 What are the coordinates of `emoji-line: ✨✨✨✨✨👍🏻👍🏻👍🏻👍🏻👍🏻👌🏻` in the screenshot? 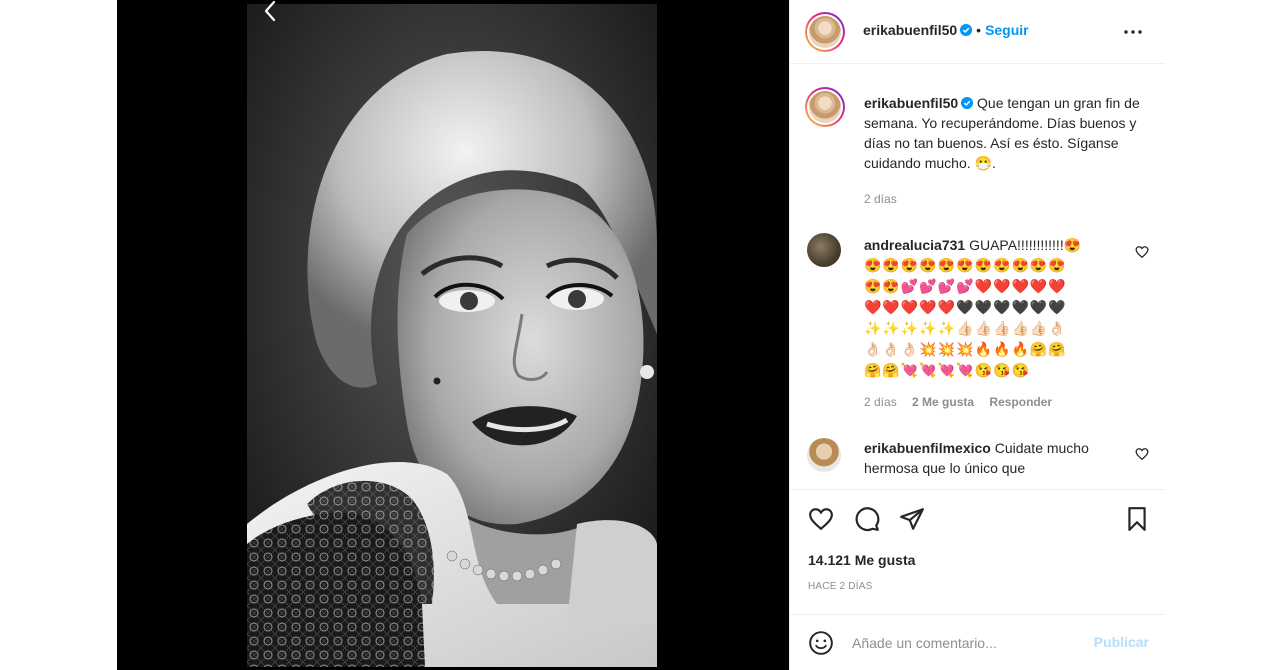 It's located at (965, 328).